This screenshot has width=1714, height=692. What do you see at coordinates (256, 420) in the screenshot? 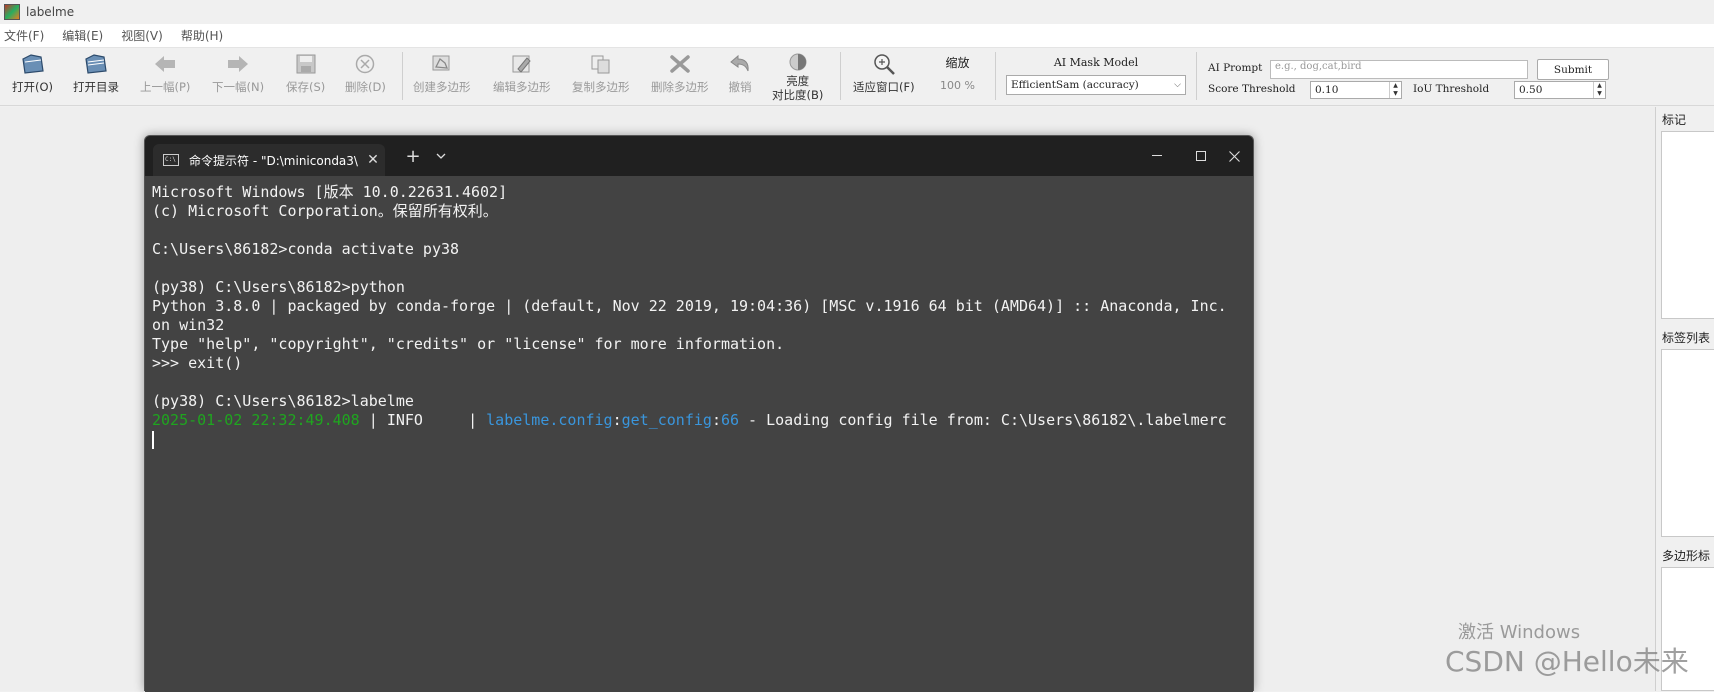
I see `log-timestamp: 2025-01-02 22:32:49.408` at bounding box center [256, 420].